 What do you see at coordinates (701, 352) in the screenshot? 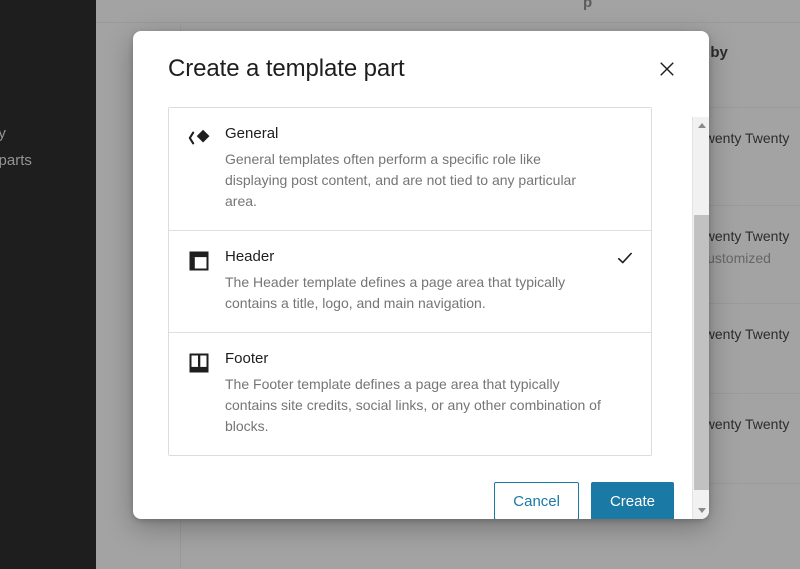
I see `scrollbar-thumb` at bounding box center [701, 352].